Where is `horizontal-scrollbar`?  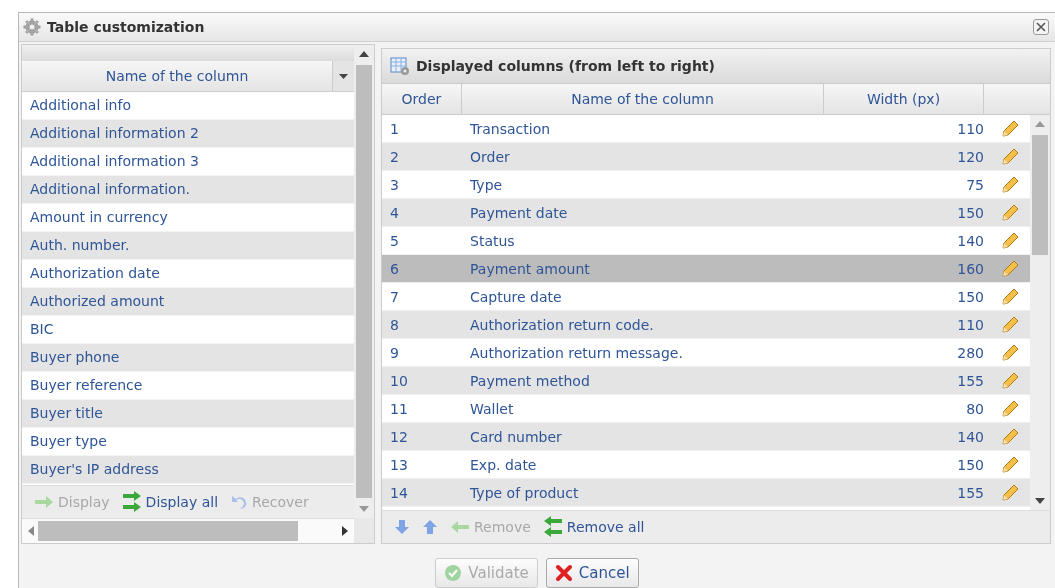
horizontal-scrollbar is located at coordinates (188, 530).